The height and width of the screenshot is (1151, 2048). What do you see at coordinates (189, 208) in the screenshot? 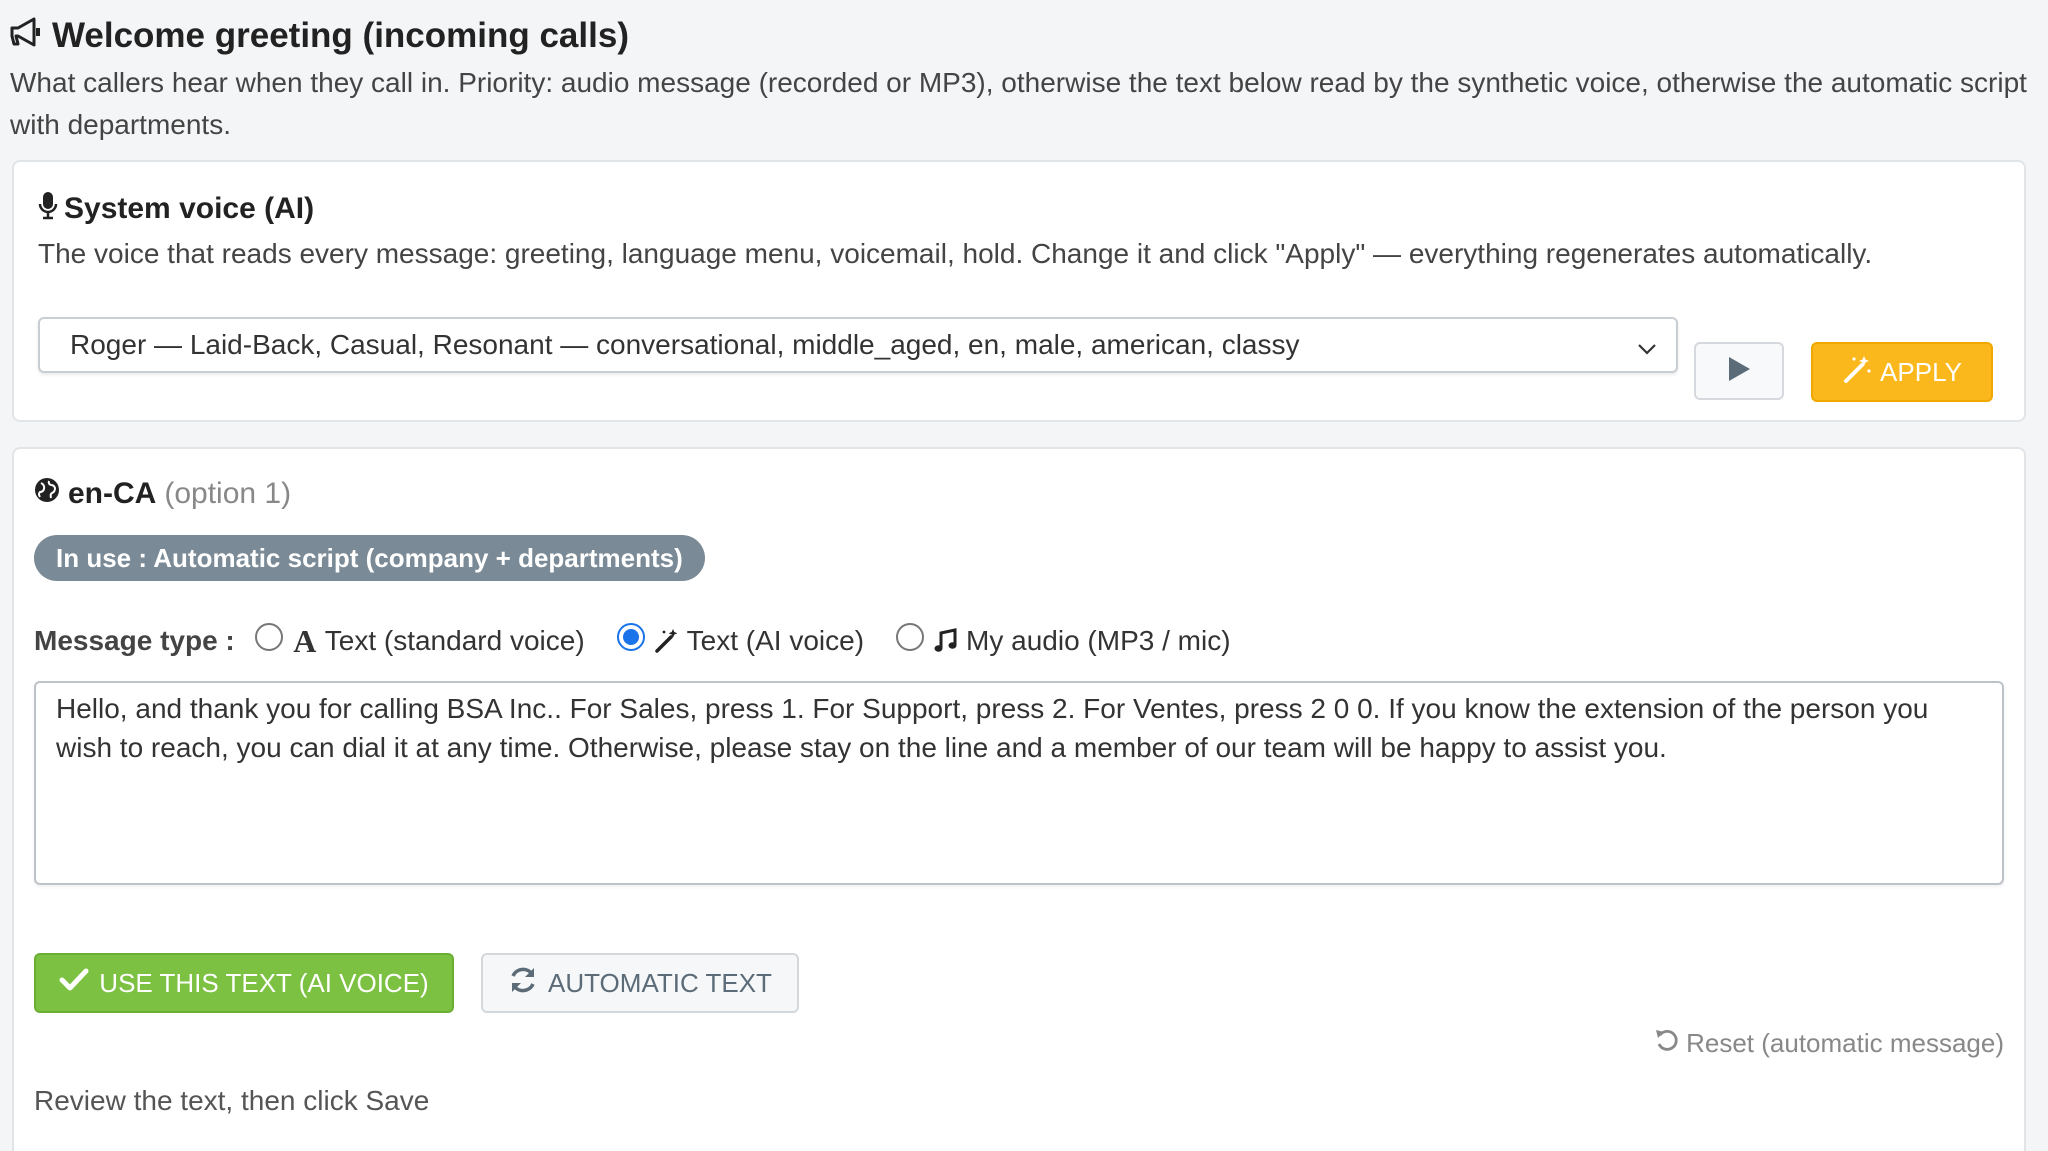
I see `system-voice-title-text: System voice (AI)` at bounding box center [189, 208].